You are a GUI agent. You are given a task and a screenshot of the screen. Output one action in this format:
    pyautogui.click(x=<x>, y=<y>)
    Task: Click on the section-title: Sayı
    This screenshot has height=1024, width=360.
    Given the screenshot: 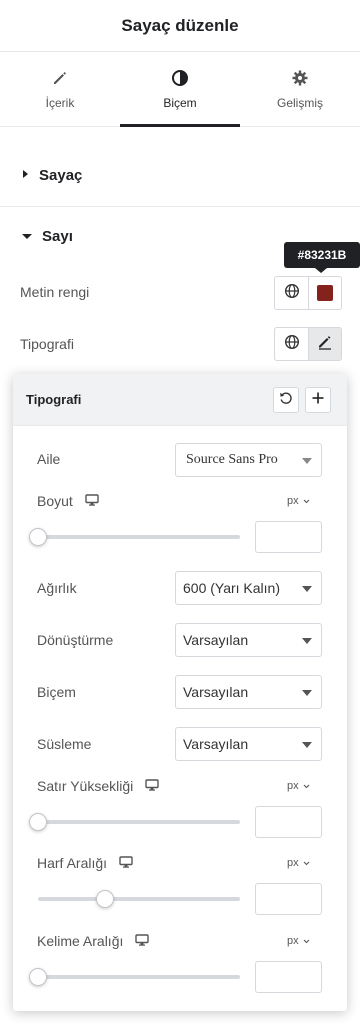 What is the action you would take?
    pyautogui.click(x=57, y=236)
    